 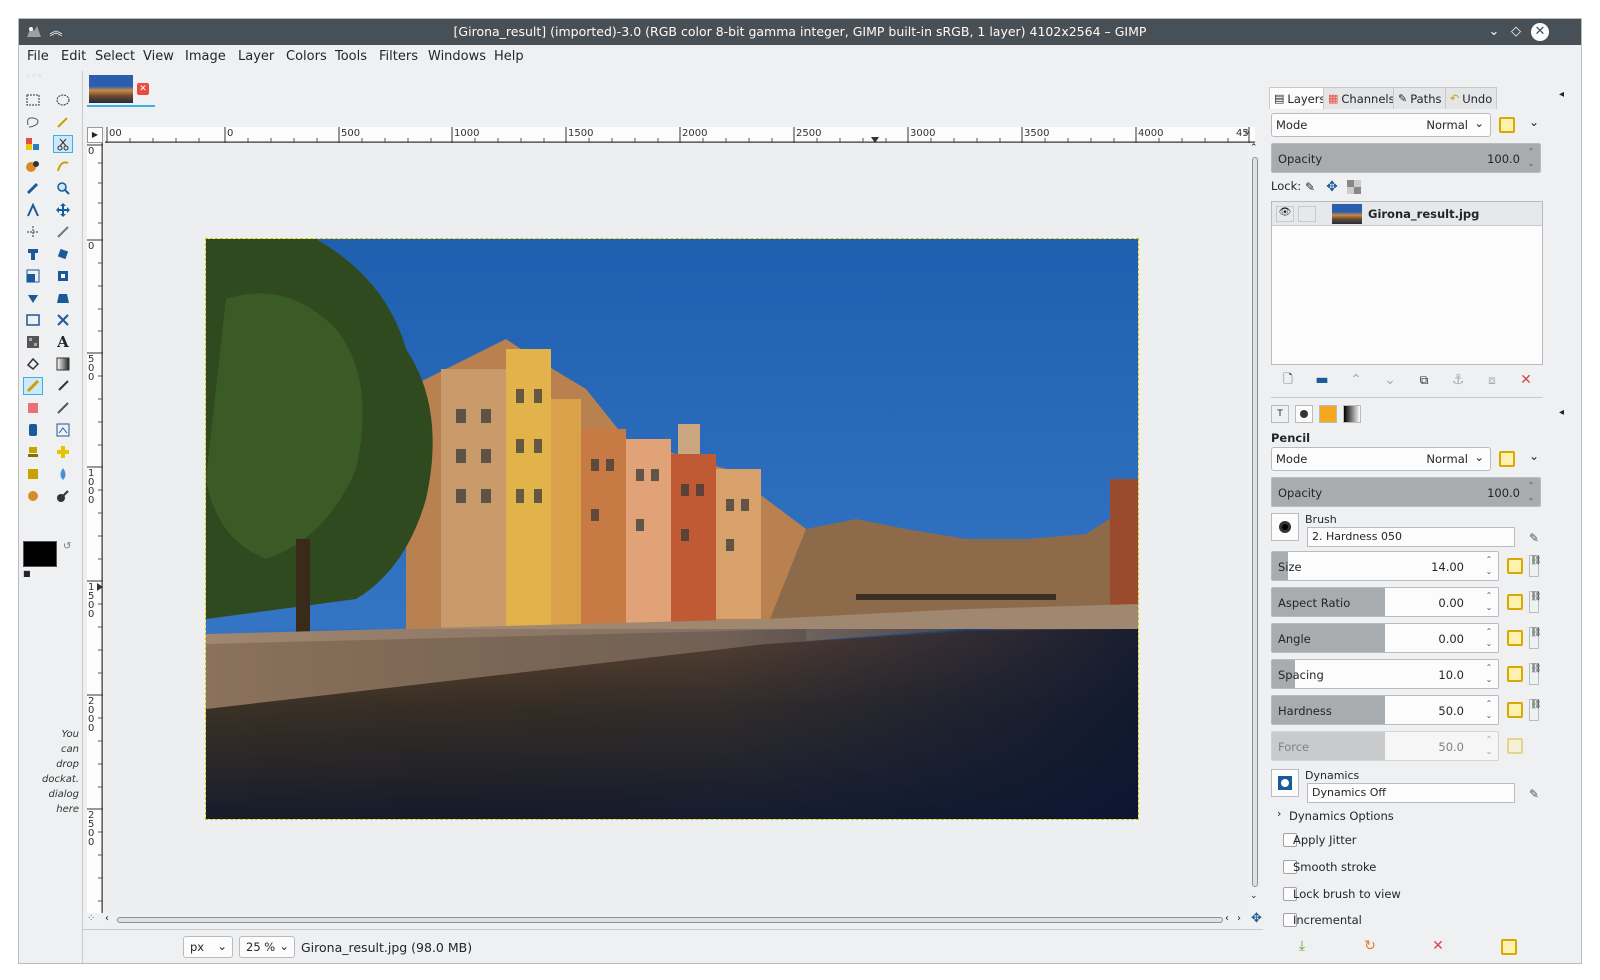 What do you see at coordinates (1535, 602) in the screenshot?
I see `aspect-ratio-link-icon: ⛓` at bounding box center [1535, 602].